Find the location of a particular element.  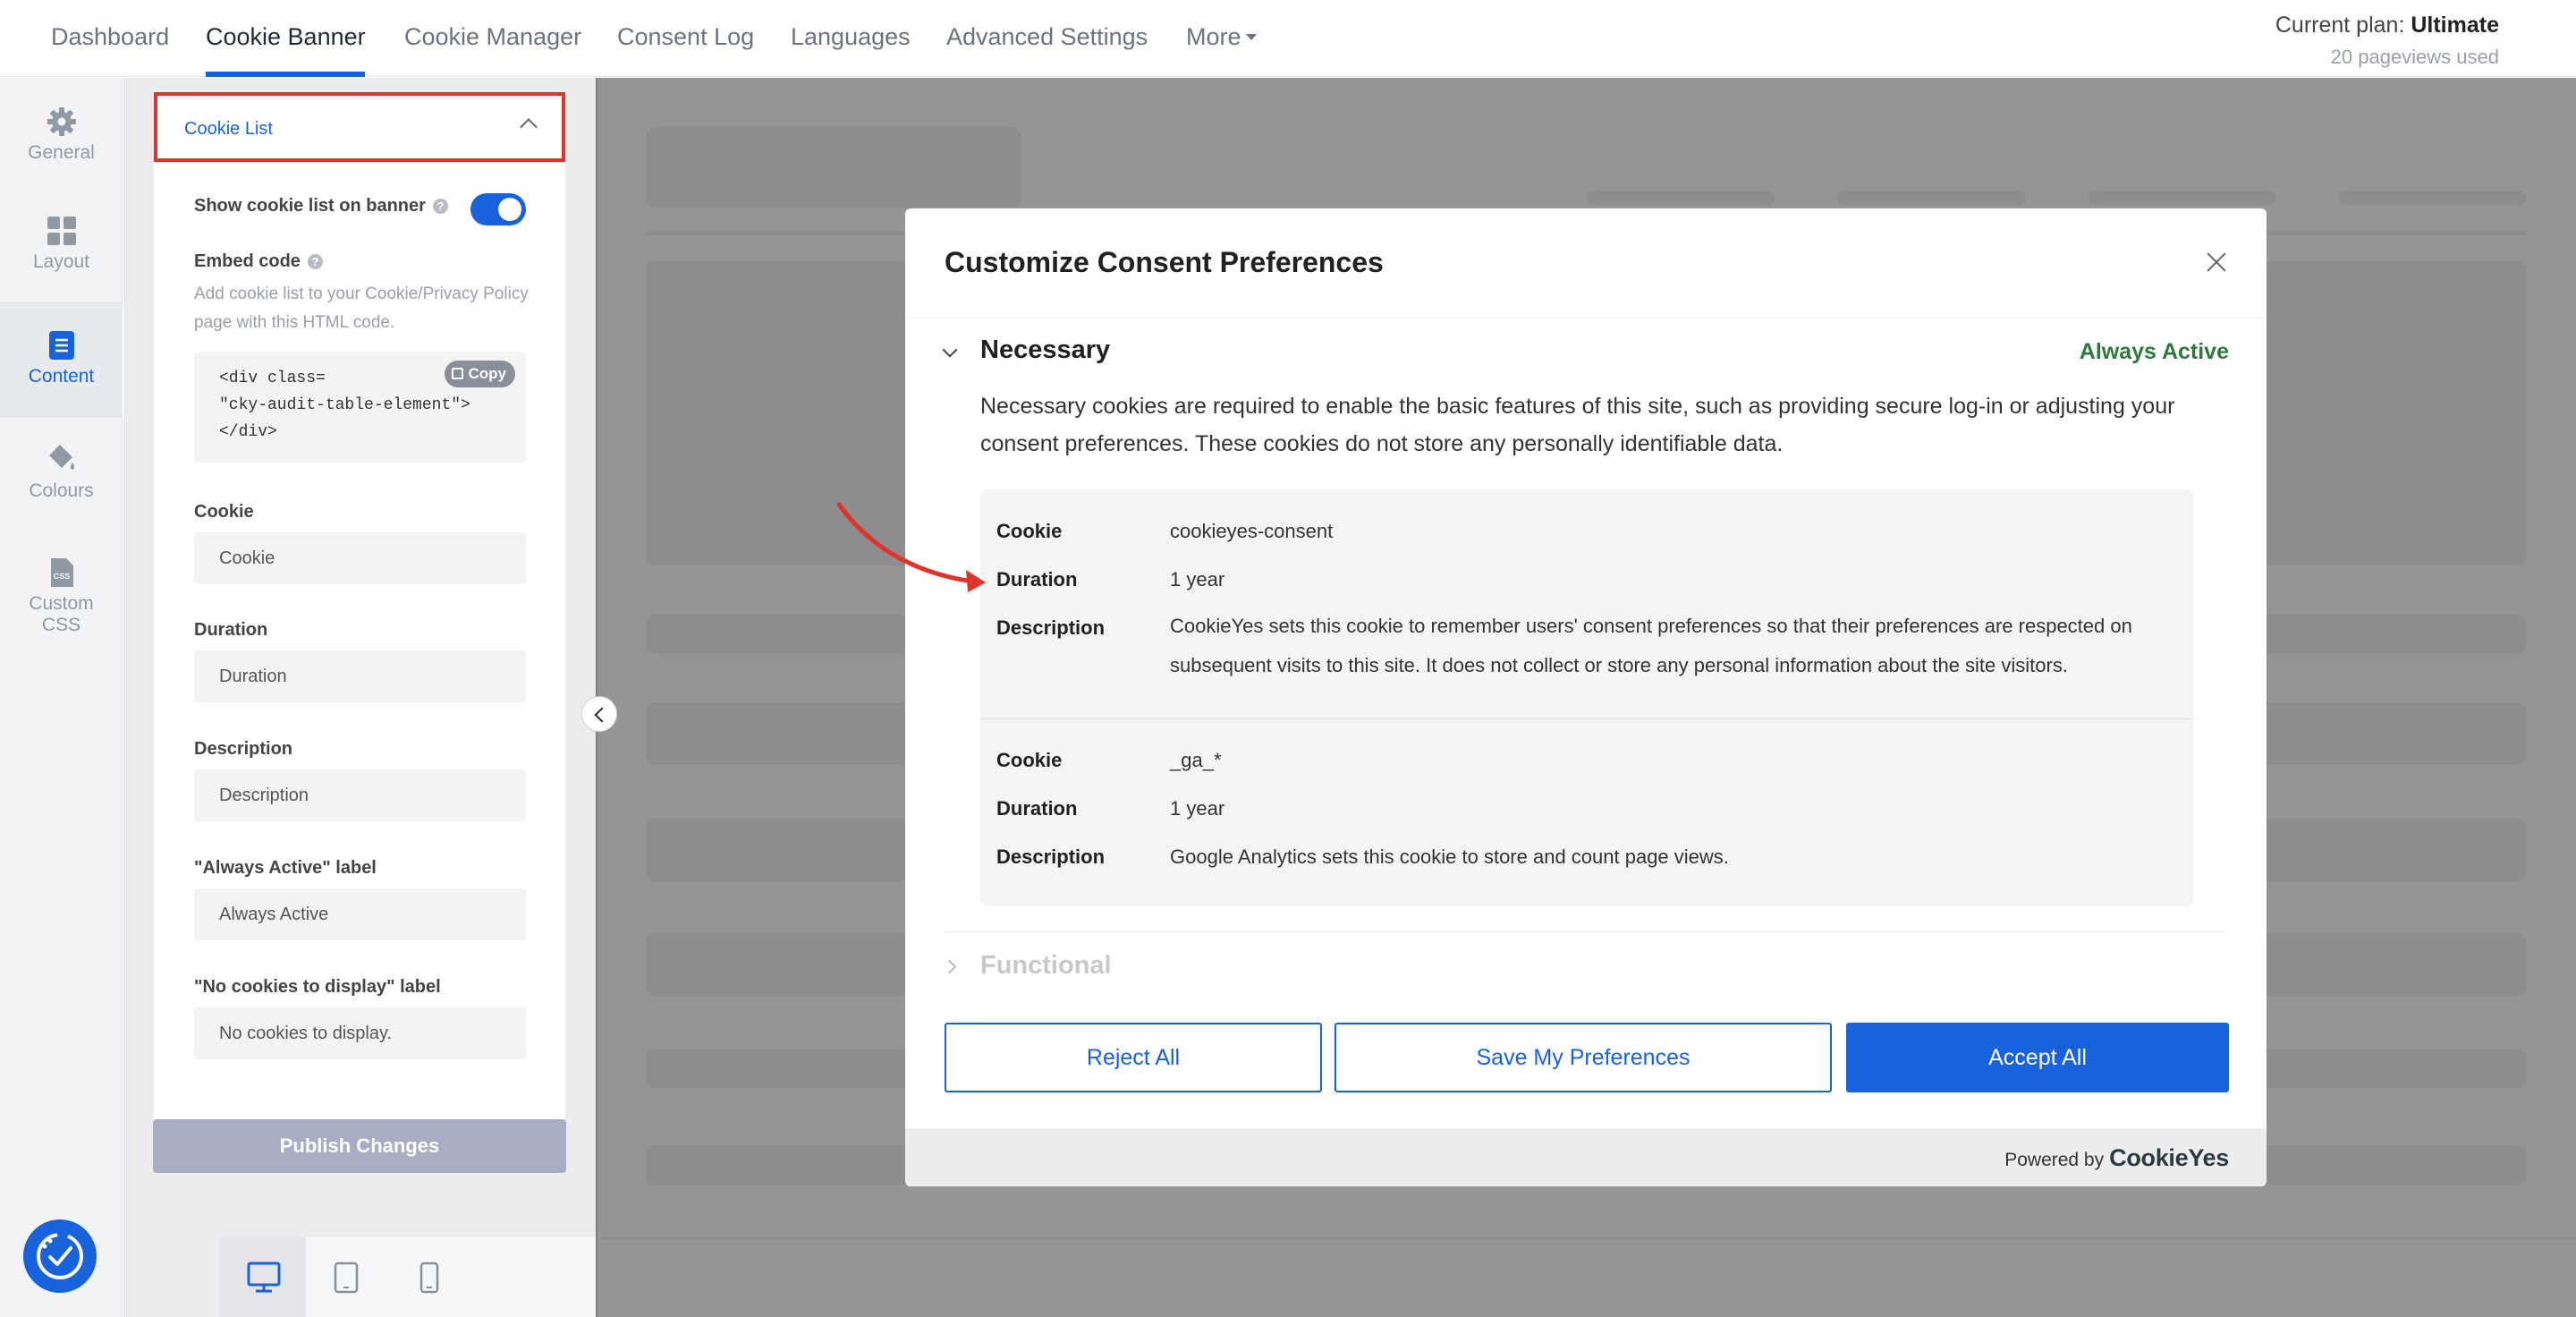

rail-label-general: General is located at coordinates (61, 152).